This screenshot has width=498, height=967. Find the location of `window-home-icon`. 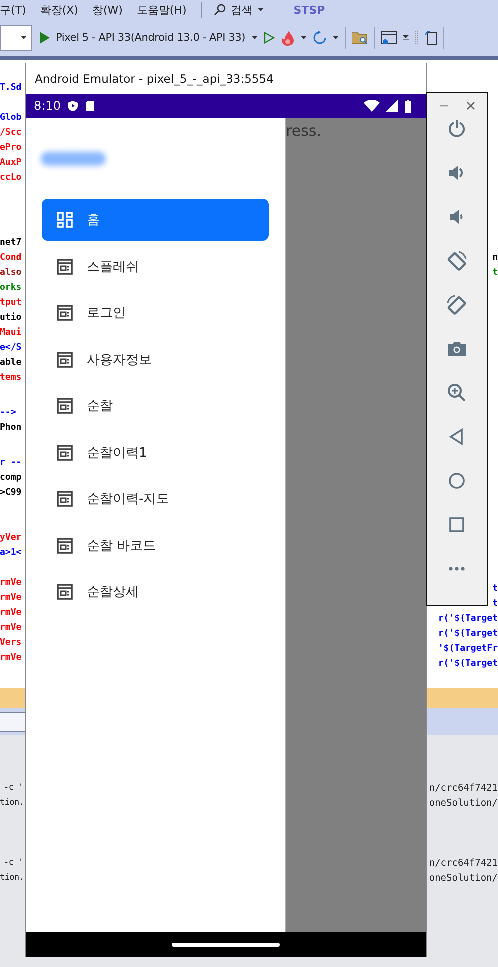

window-home-icon is located at coordinates (388, 38).